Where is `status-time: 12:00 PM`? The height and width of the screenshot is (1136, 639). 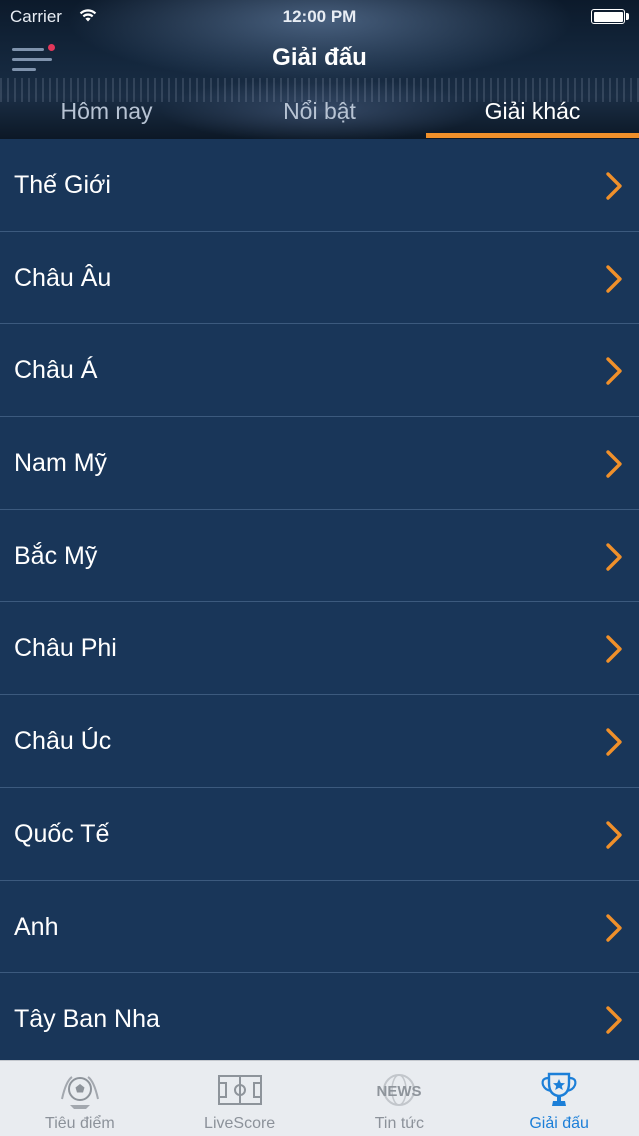 status-time: 12:00 PM is located at coordinates (319, 16).